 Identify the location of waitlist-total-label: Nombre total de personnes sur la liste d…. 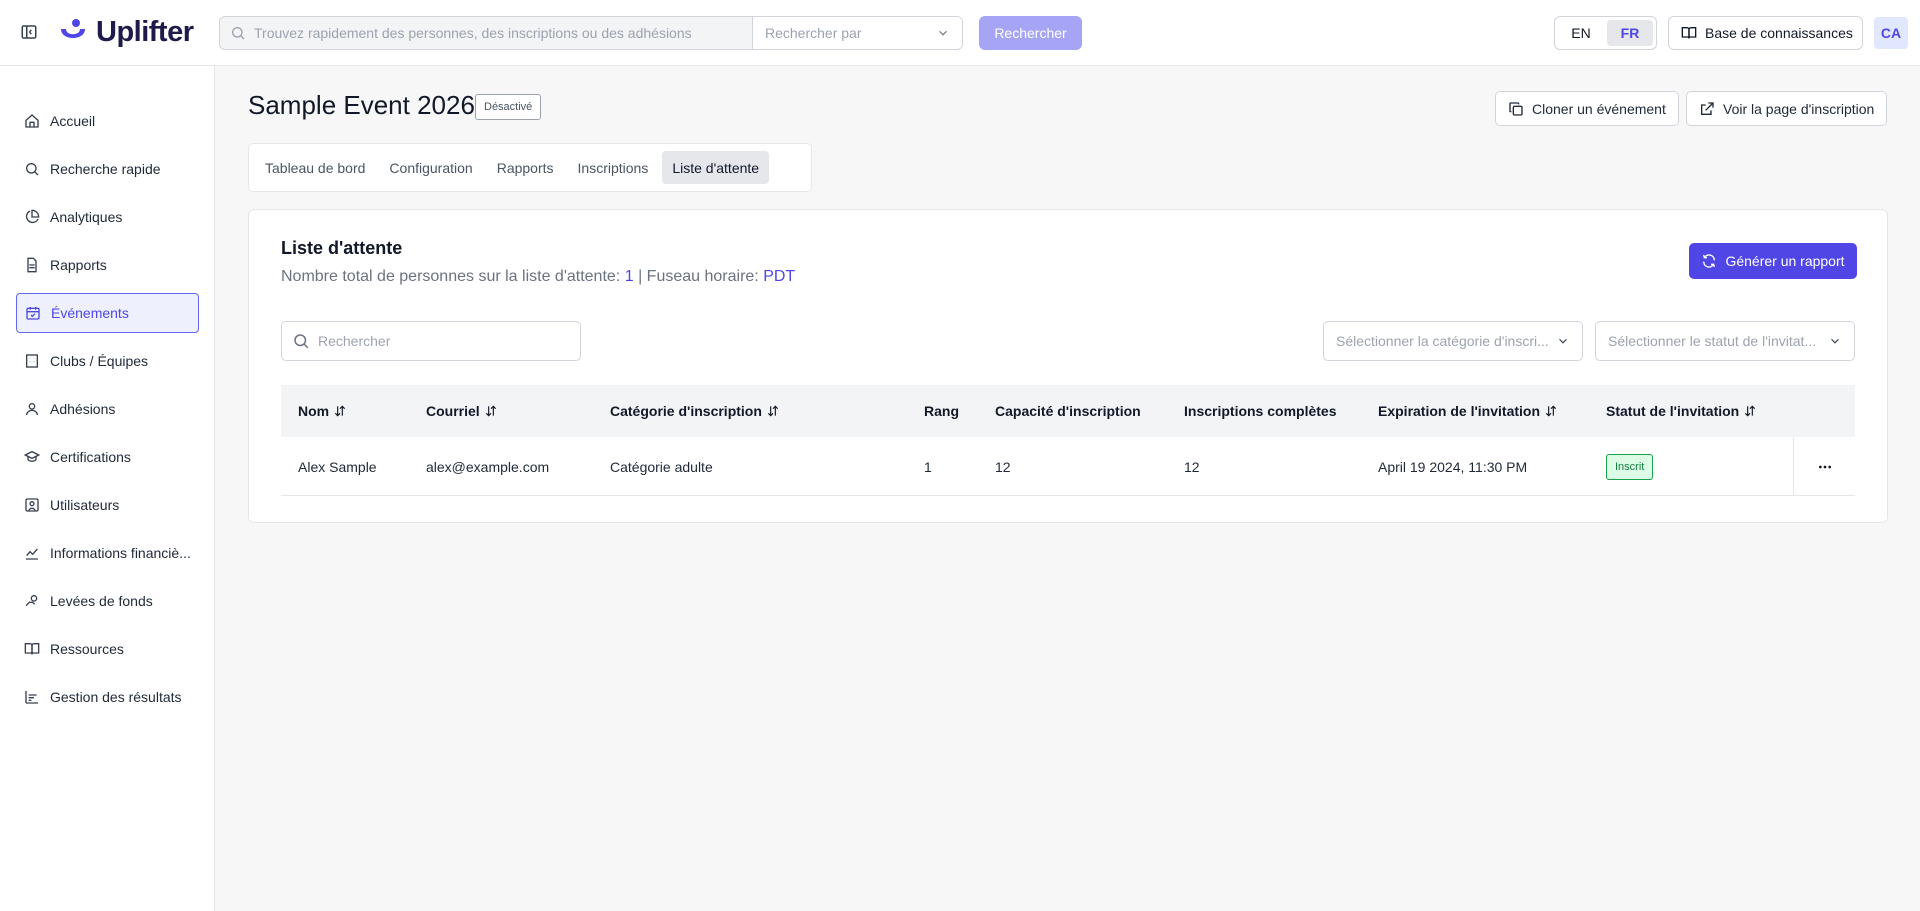
(451, 276).